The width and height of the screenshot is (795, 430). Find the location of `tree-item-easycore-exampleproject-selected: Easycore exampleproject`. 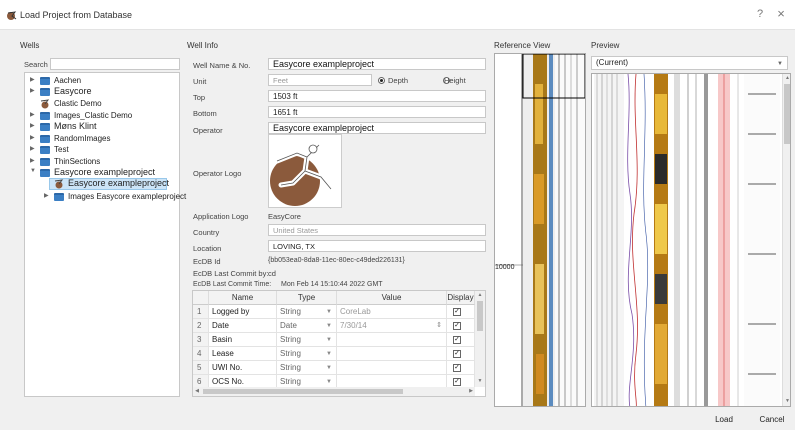

tree-item-easycore-exampleproject-selected: Easycore exampleproject is located at coordinates (118, 183).